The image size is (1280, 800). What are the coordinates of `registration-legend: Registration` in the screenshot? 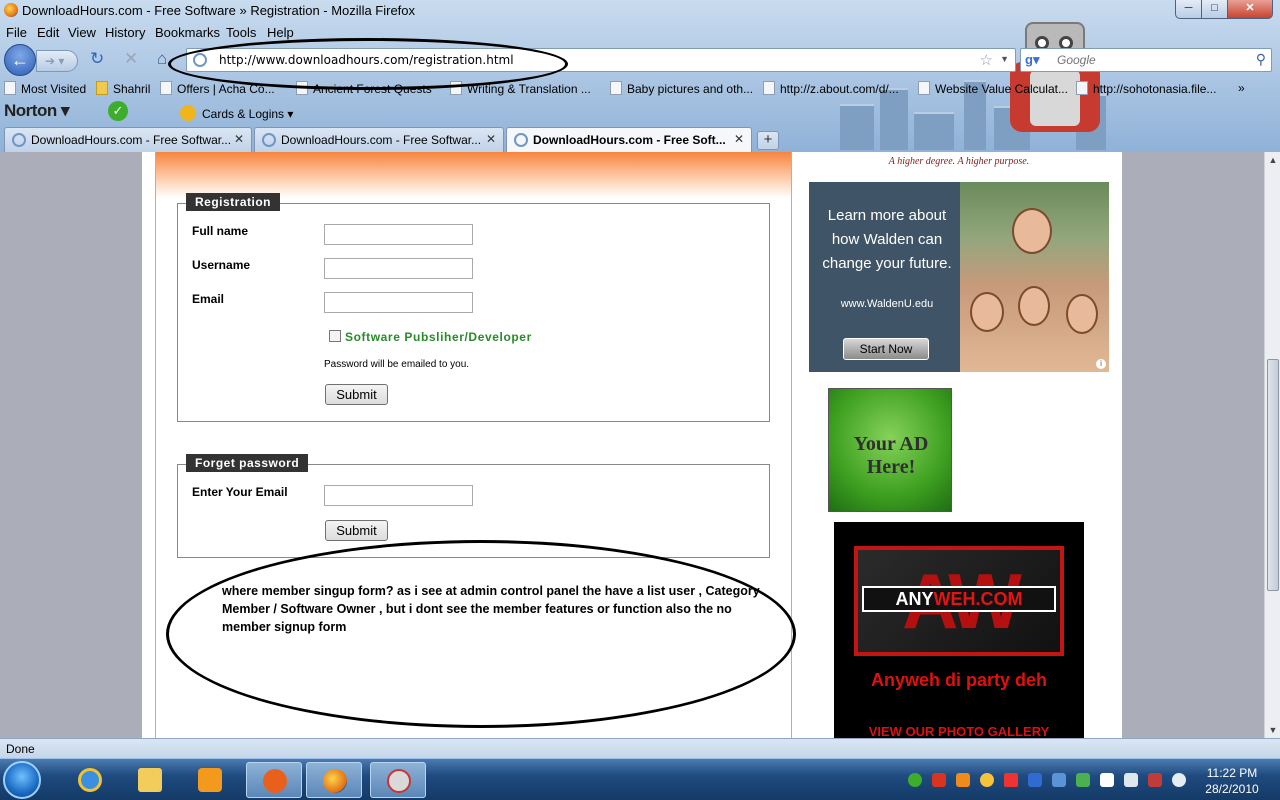 It's located at (233, 202).